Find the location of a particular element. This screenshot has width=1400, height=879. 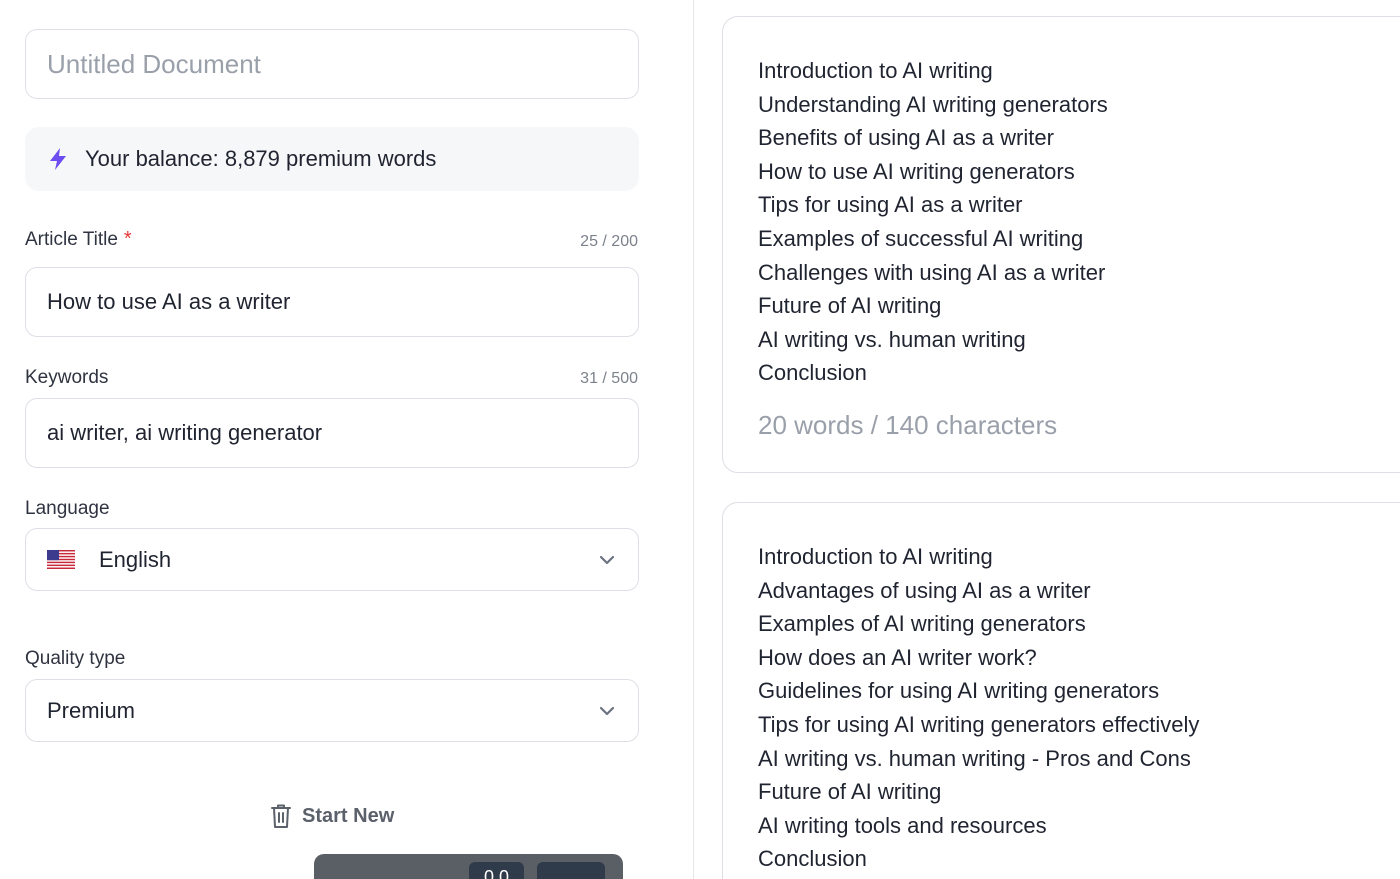

outline-item: How to use AI writing generators is located at coordinates (916, 171).